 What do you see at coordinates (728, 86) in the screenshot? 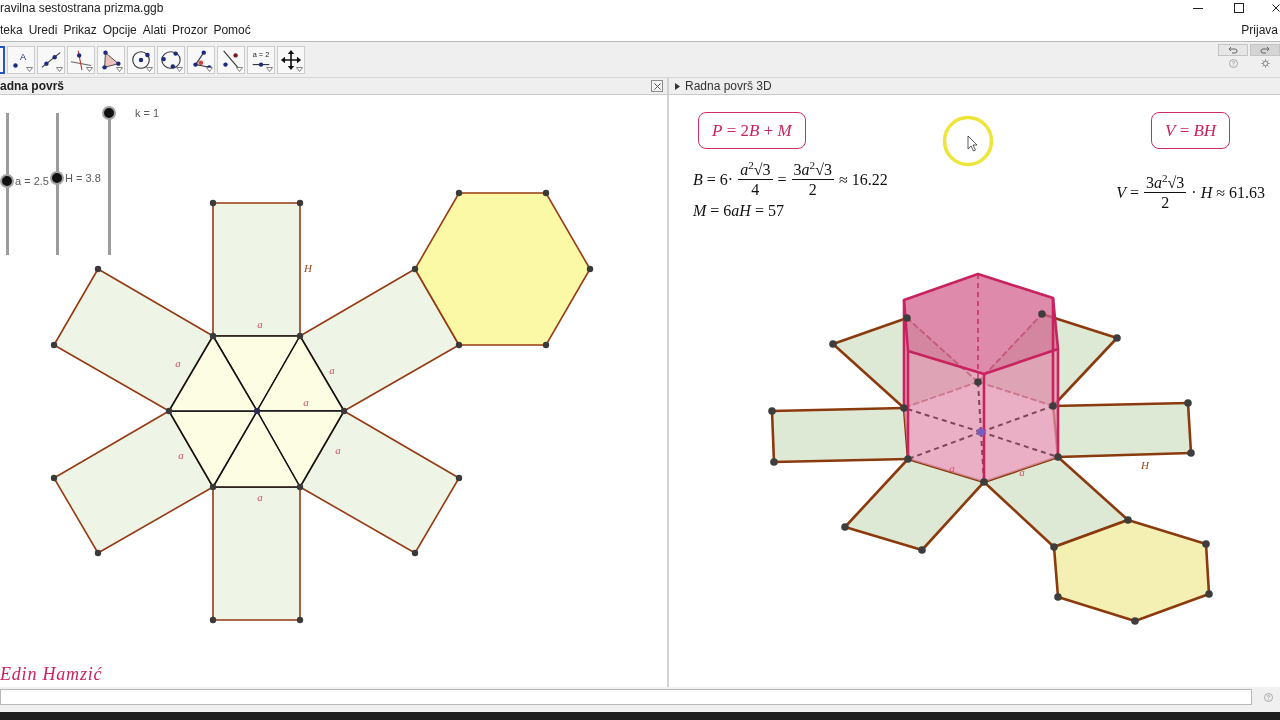
I see `view-title: Radna površ 3D` at bounding box center [728, 86].